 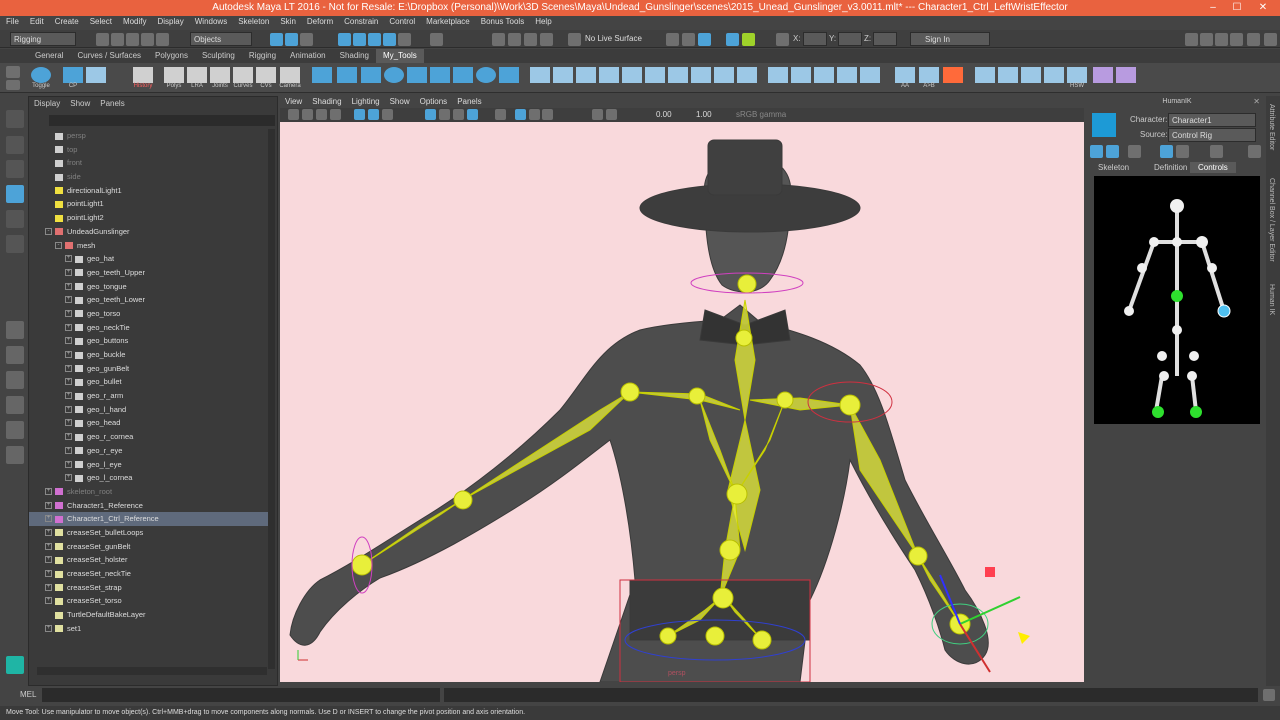 I want to click on close-button: ✕, so click(x=1263, y=8).